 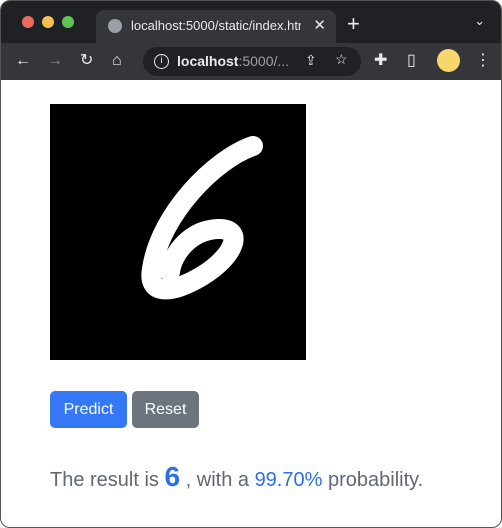 What do you see at coordinates (380, 61) in the screenshot?
I see `extensions-icon: ✚` at bounding box center [380, 61].